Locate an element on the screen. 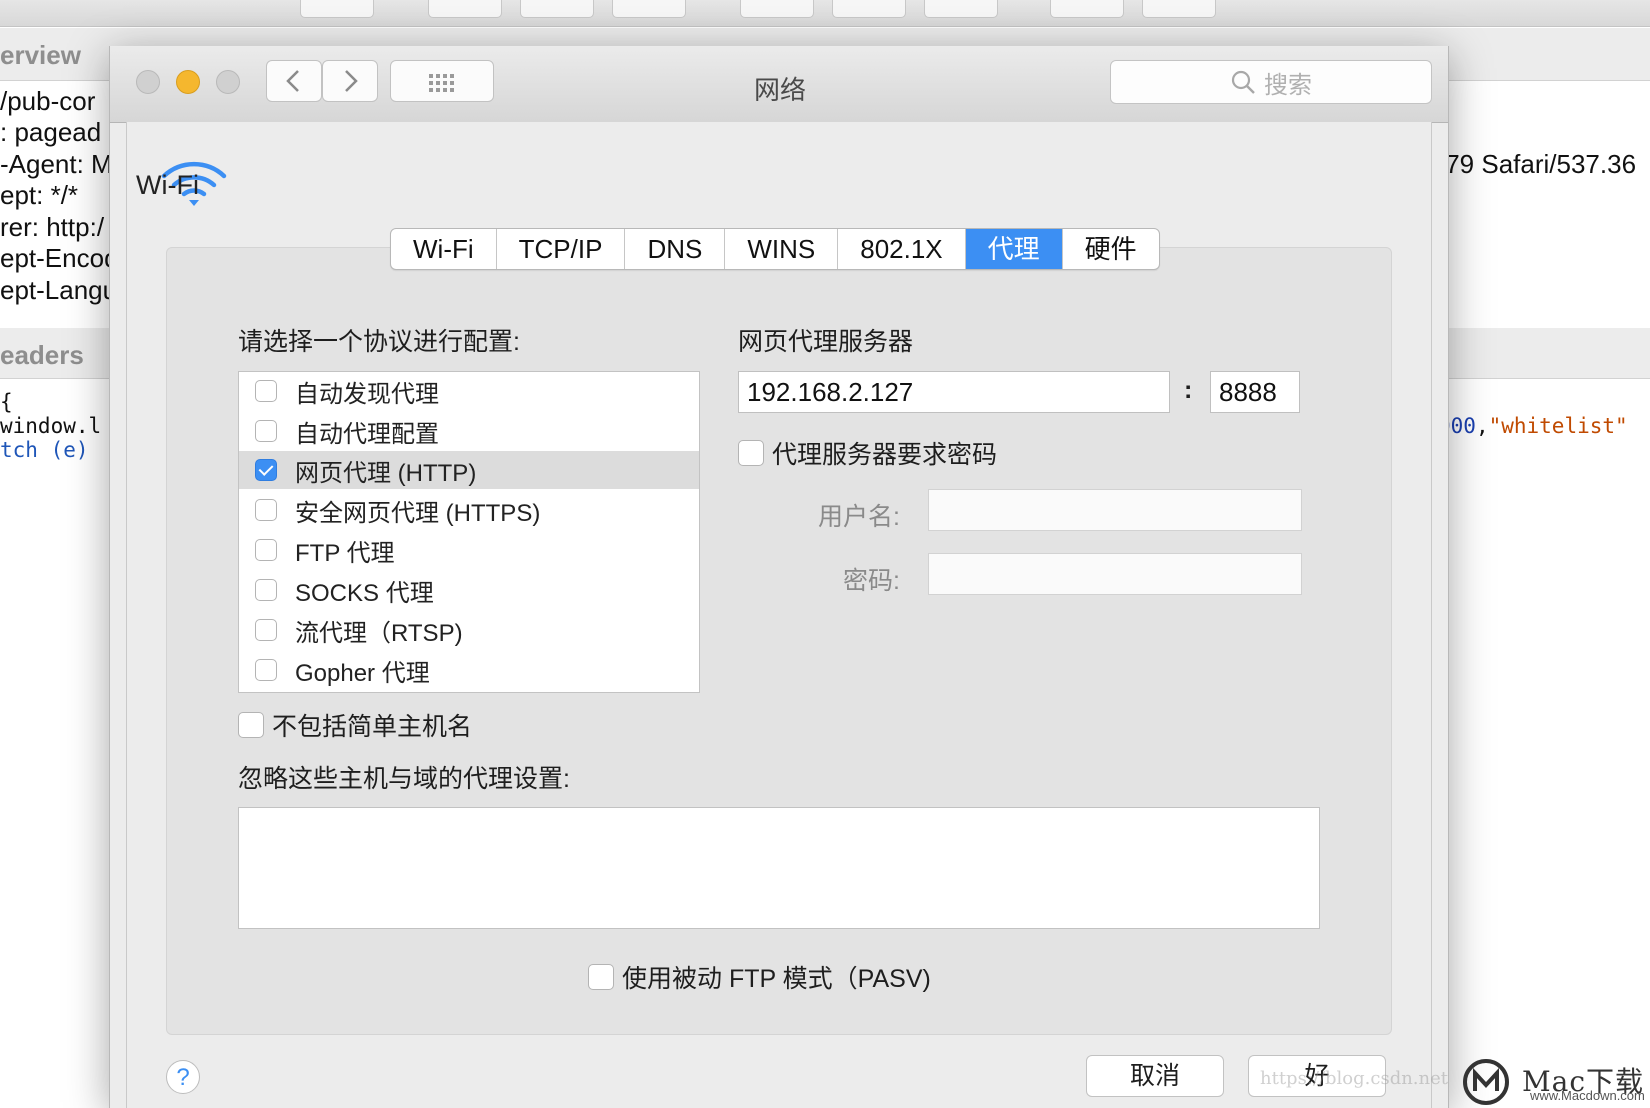 This screenshot has width=1650, height=1108. background-request-line: -Agent: M is located at coordinates (56, 164).